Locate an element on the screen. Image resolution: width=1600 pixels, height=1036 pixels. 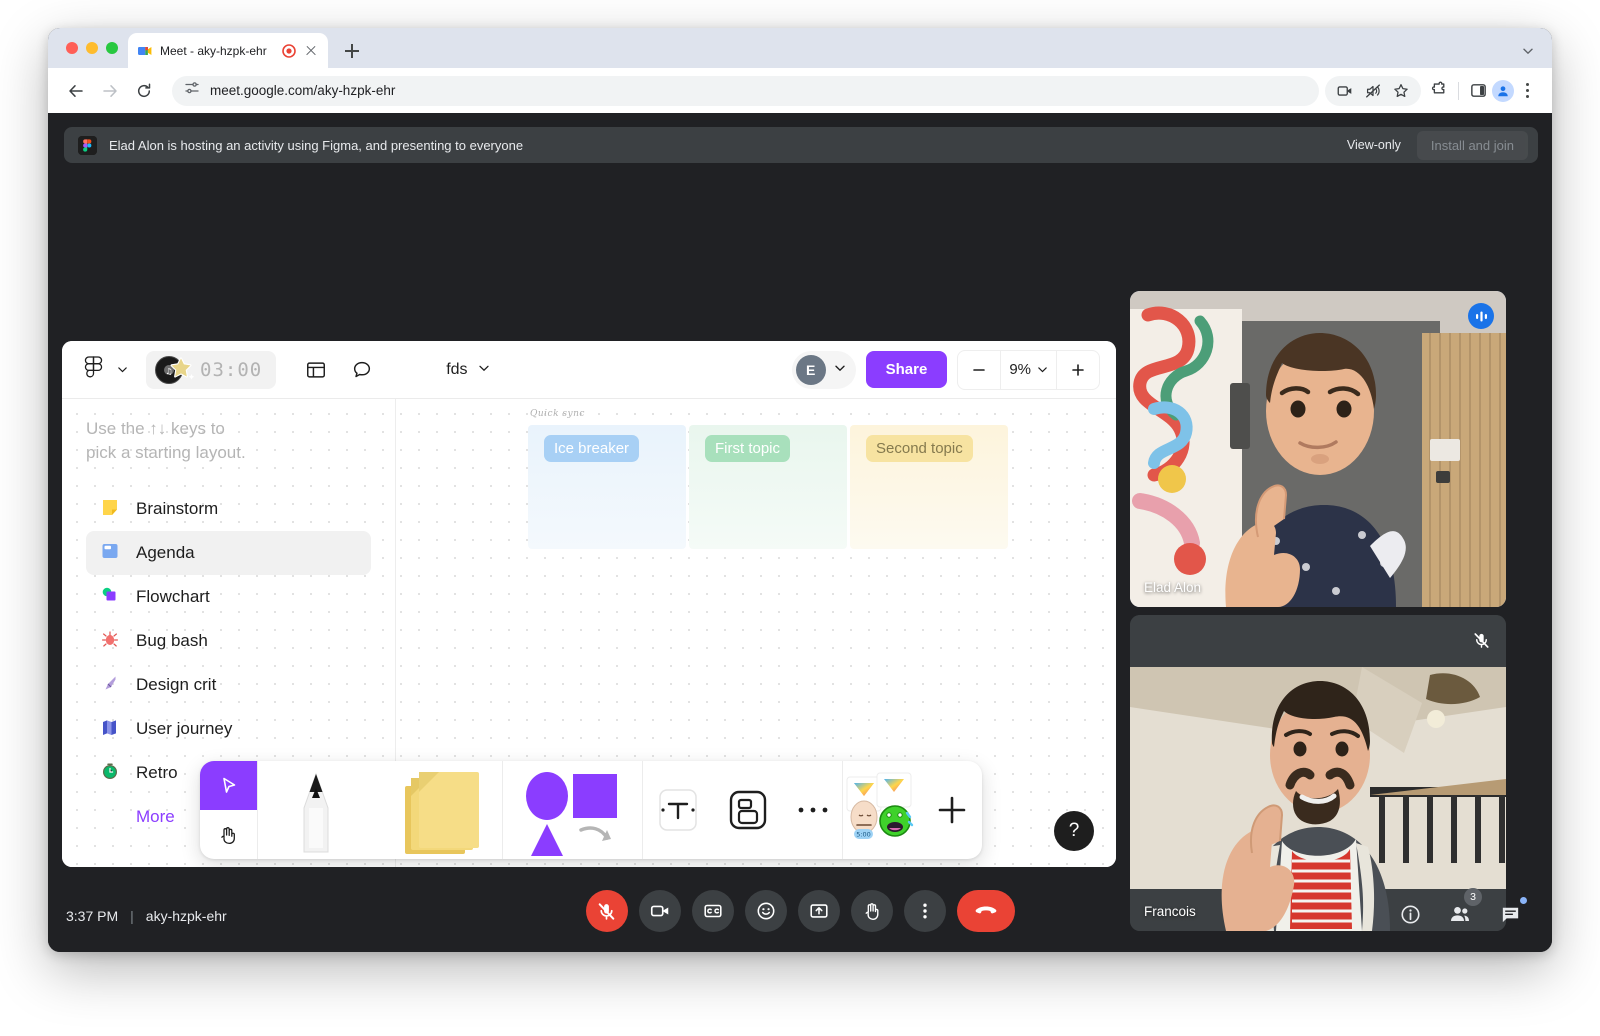
template-item-user-journey: User journey is located at coordinates (228, 729).